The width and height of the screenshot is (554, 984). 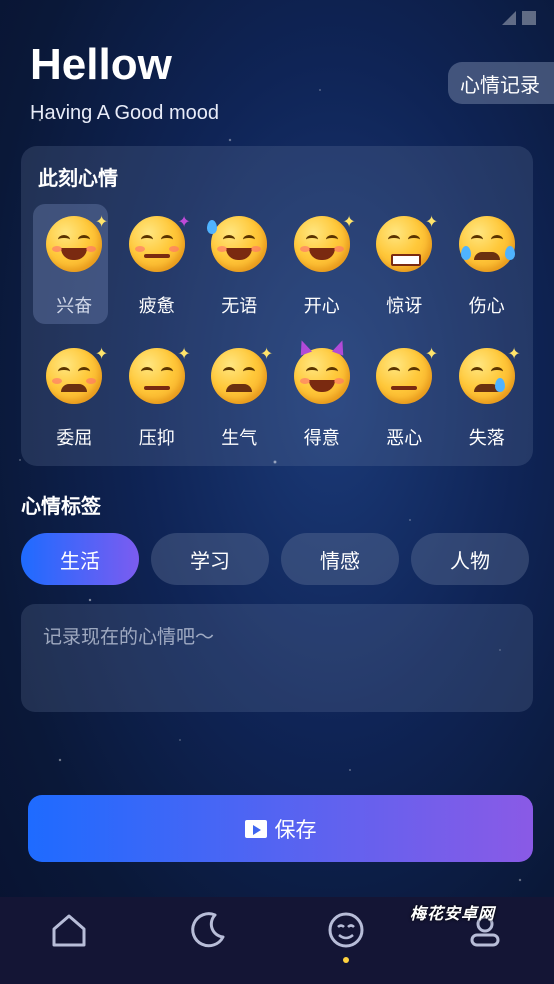 I want to click on mood-item-tired: ✦ 疲惫, so click(x=157, y=270).